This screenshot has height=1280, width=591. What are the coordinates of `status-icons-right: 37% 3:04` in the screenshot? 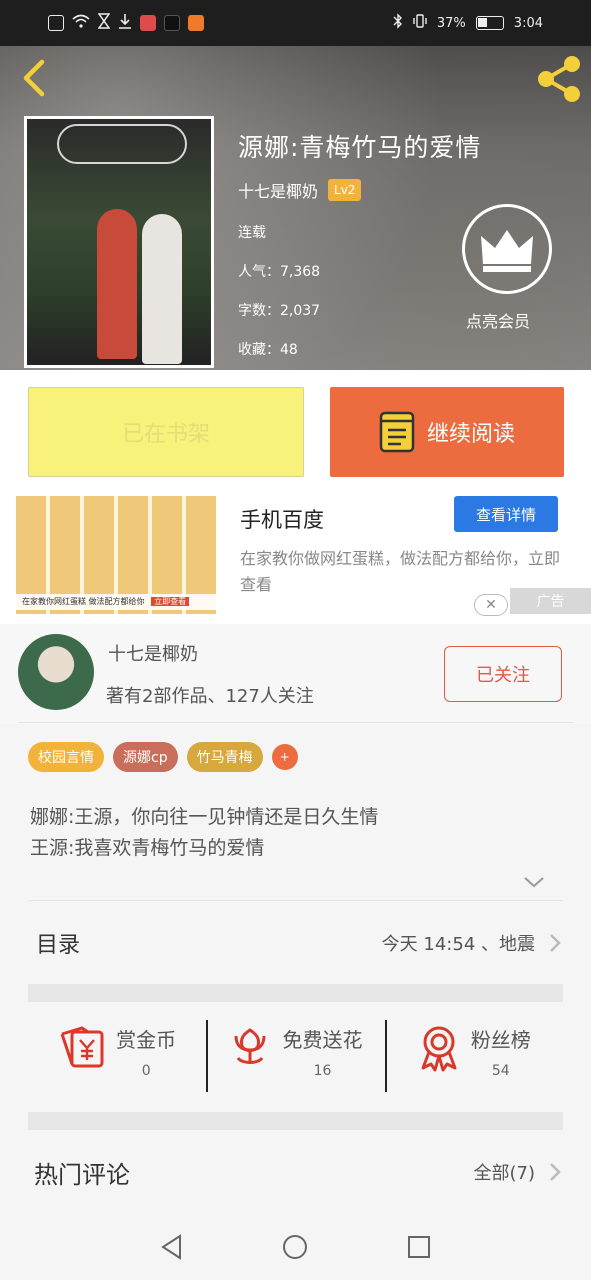 It's located at (468, 23).